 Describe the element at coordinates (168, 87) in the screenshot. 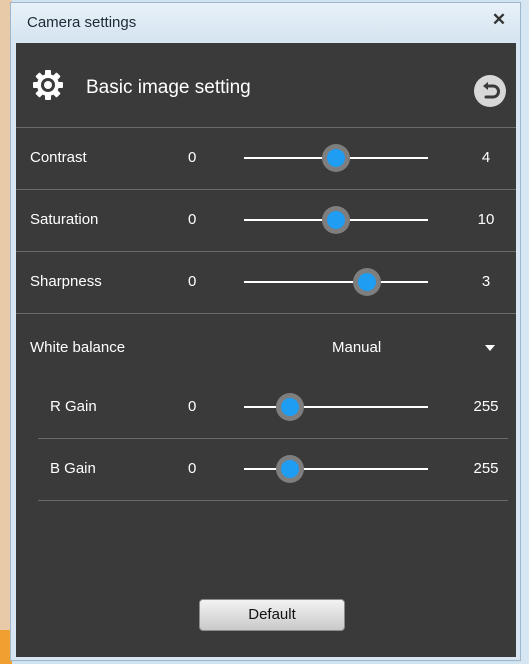

I see `panel-title: Basic image setting` at that location.